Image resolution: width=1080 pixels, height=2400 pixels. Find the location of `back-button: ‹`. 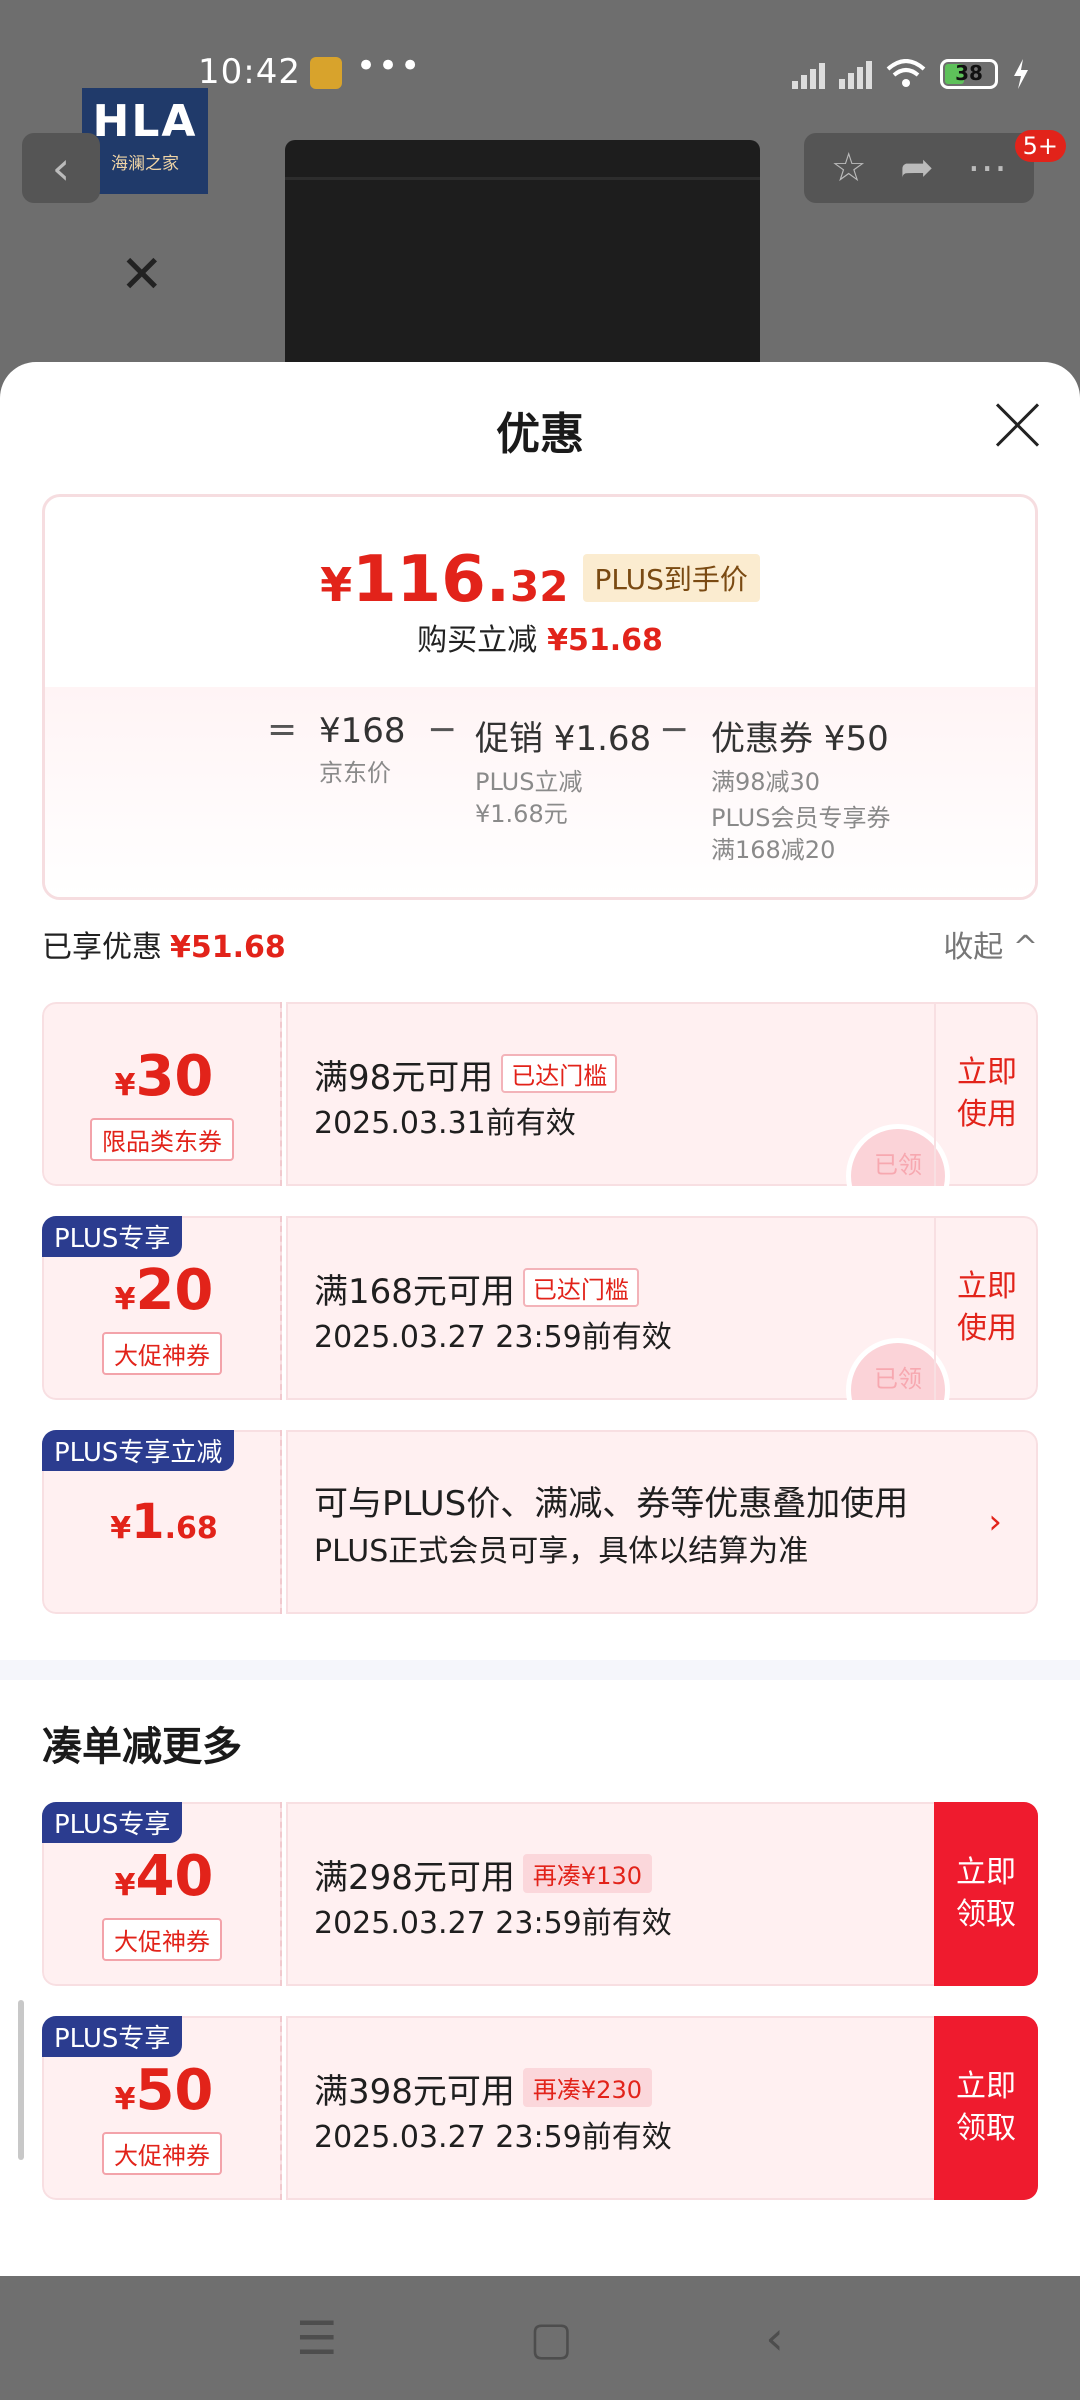

back-button: ‹ is located at coordinates (61, 168).